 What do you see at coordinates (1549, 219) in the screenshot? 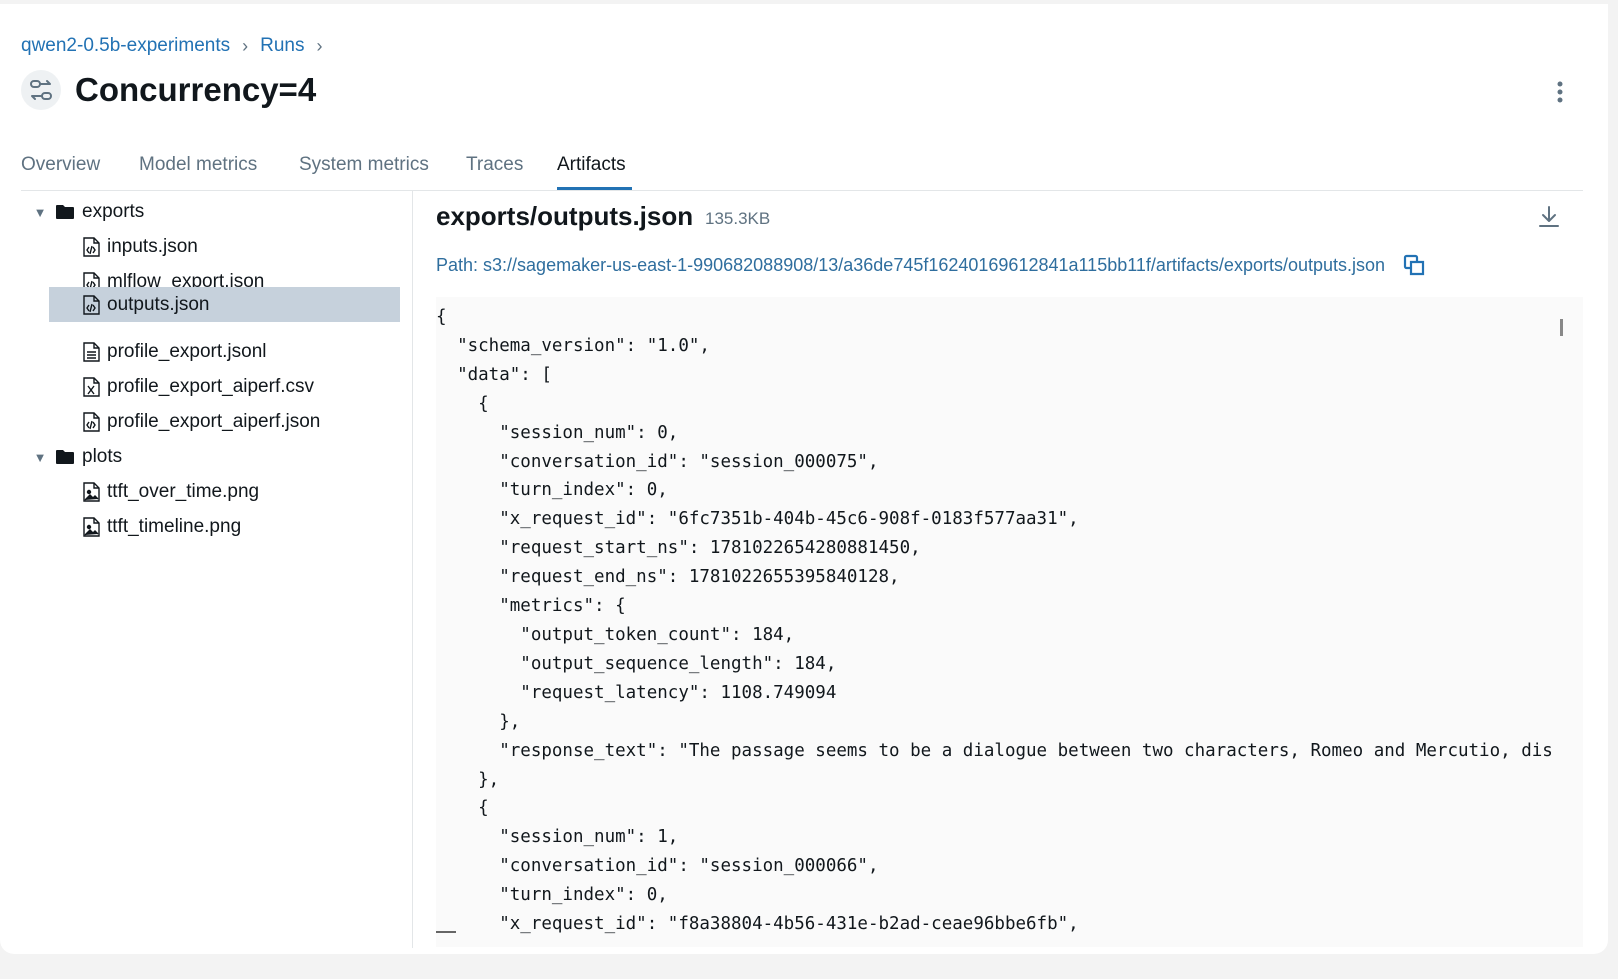
I see `download-icon` at bounding box center [1549, 219].